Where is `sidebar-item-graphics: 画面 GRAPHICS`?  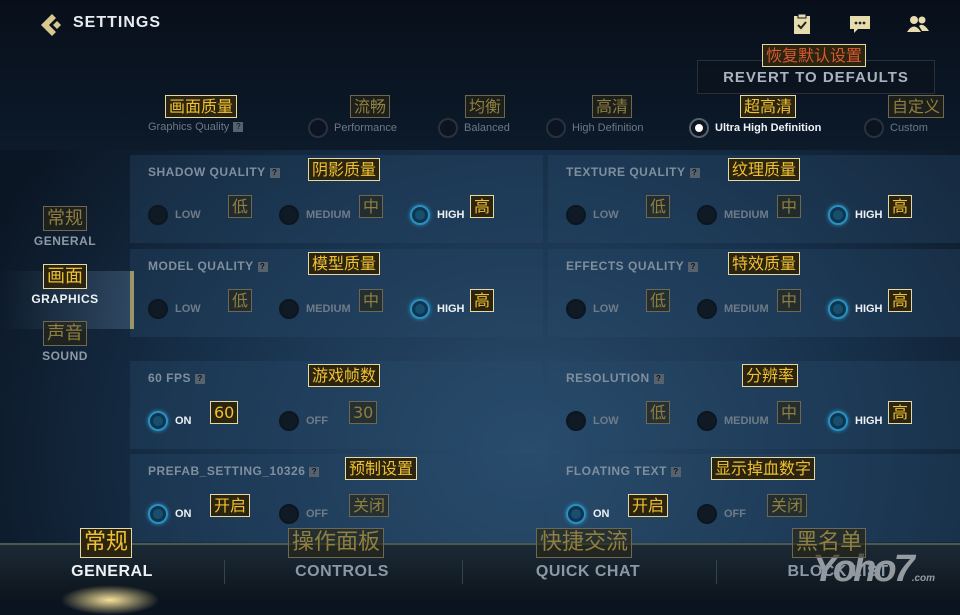 sidebar-item-graphics: 画面 GRAPHICS is located at coordinates (65, 285).